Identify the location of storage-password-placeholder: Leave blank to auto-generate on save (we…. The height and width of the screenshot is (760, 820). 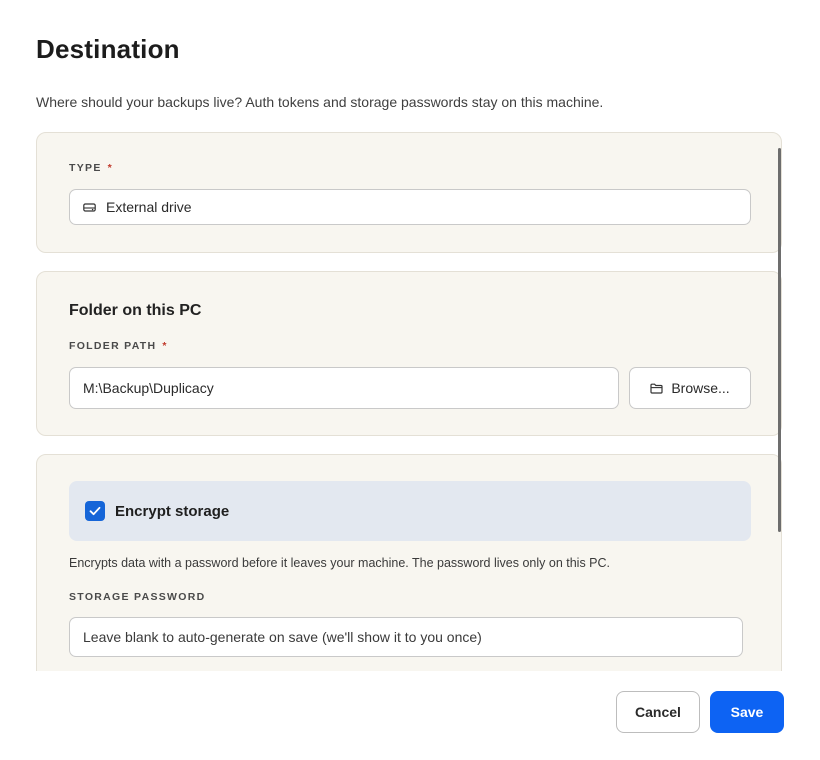
(282, 637).